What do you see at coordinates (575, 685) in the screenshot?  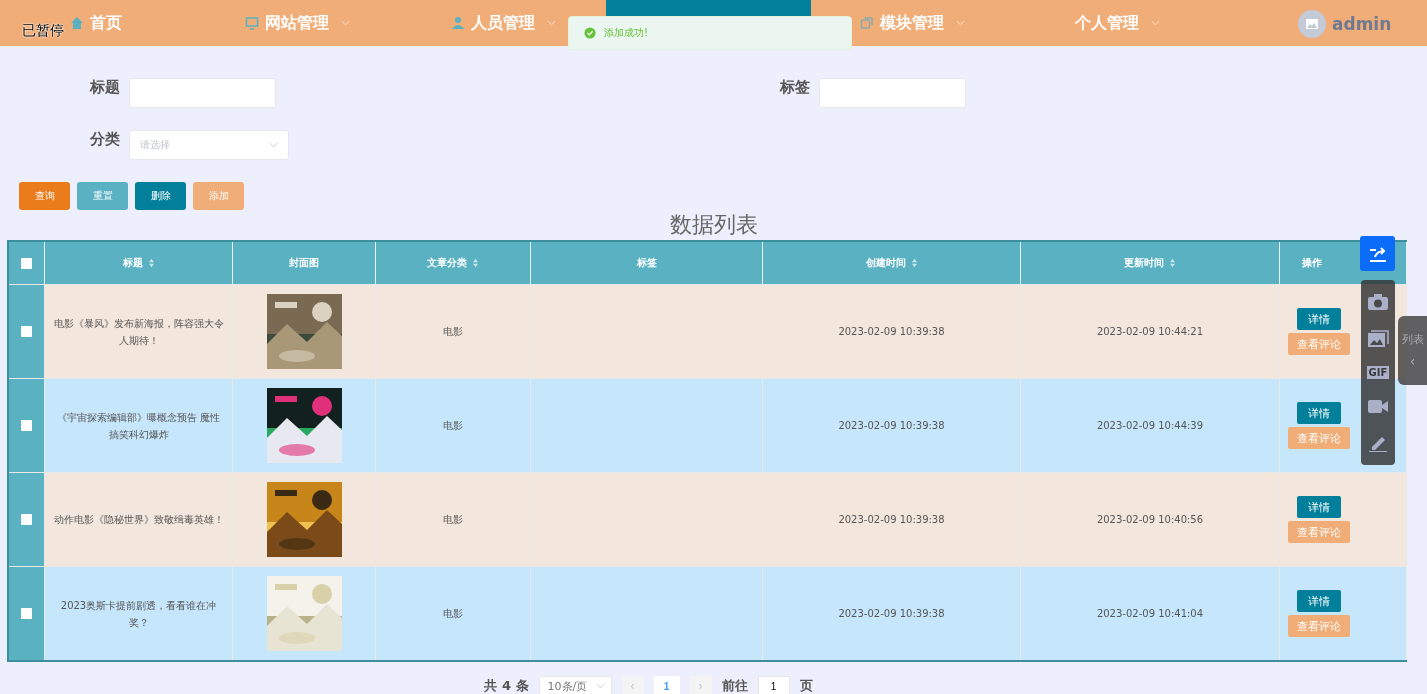 I see `page-size-select: 10条/页` at bounding box center [575, 685].